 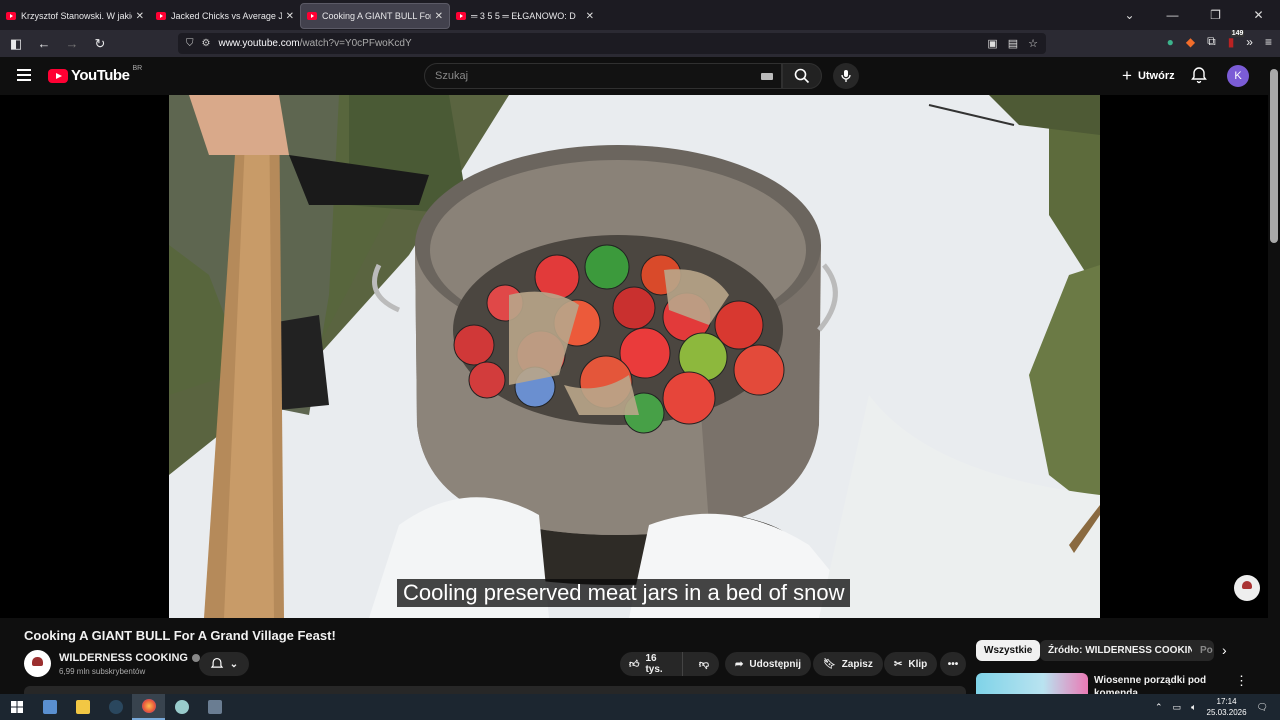 What do you see at coordinates (739, 664) in the screenshot?
I see `share-arrow-icon: ➦` at bounding box center [739, 664].